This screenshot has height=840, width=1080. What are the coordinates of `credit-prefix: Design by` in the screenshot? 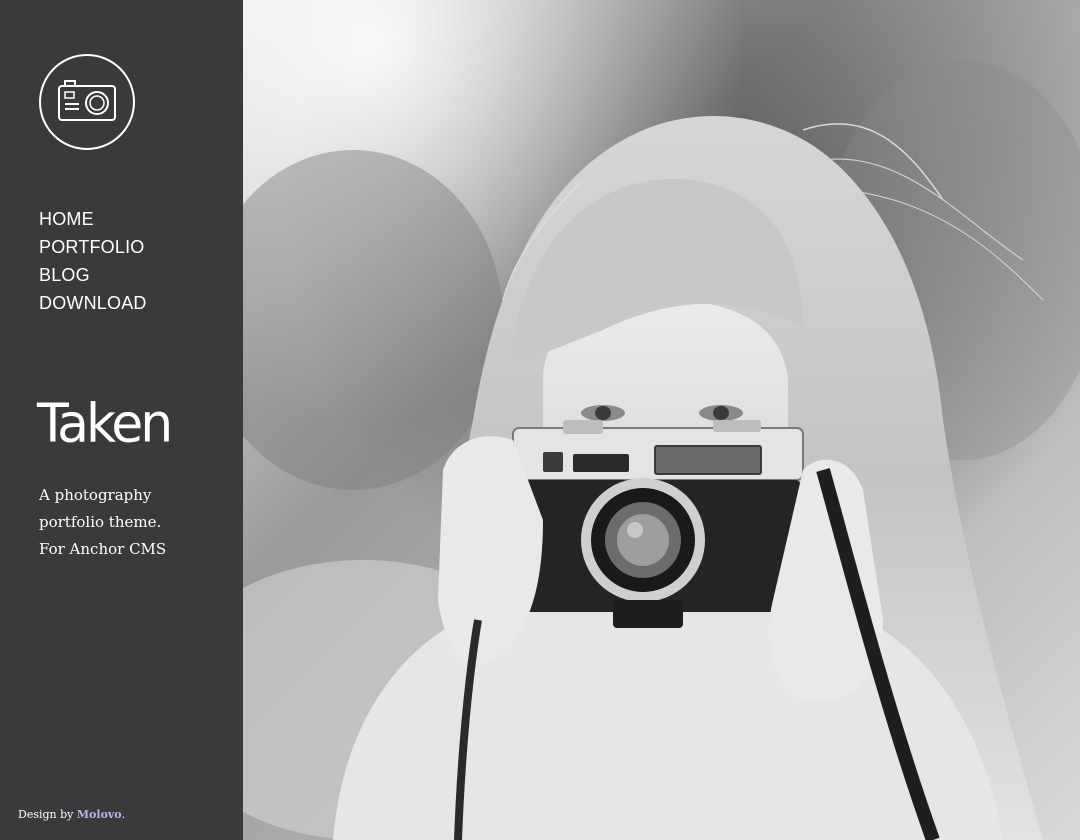 It's located at (47, 814).